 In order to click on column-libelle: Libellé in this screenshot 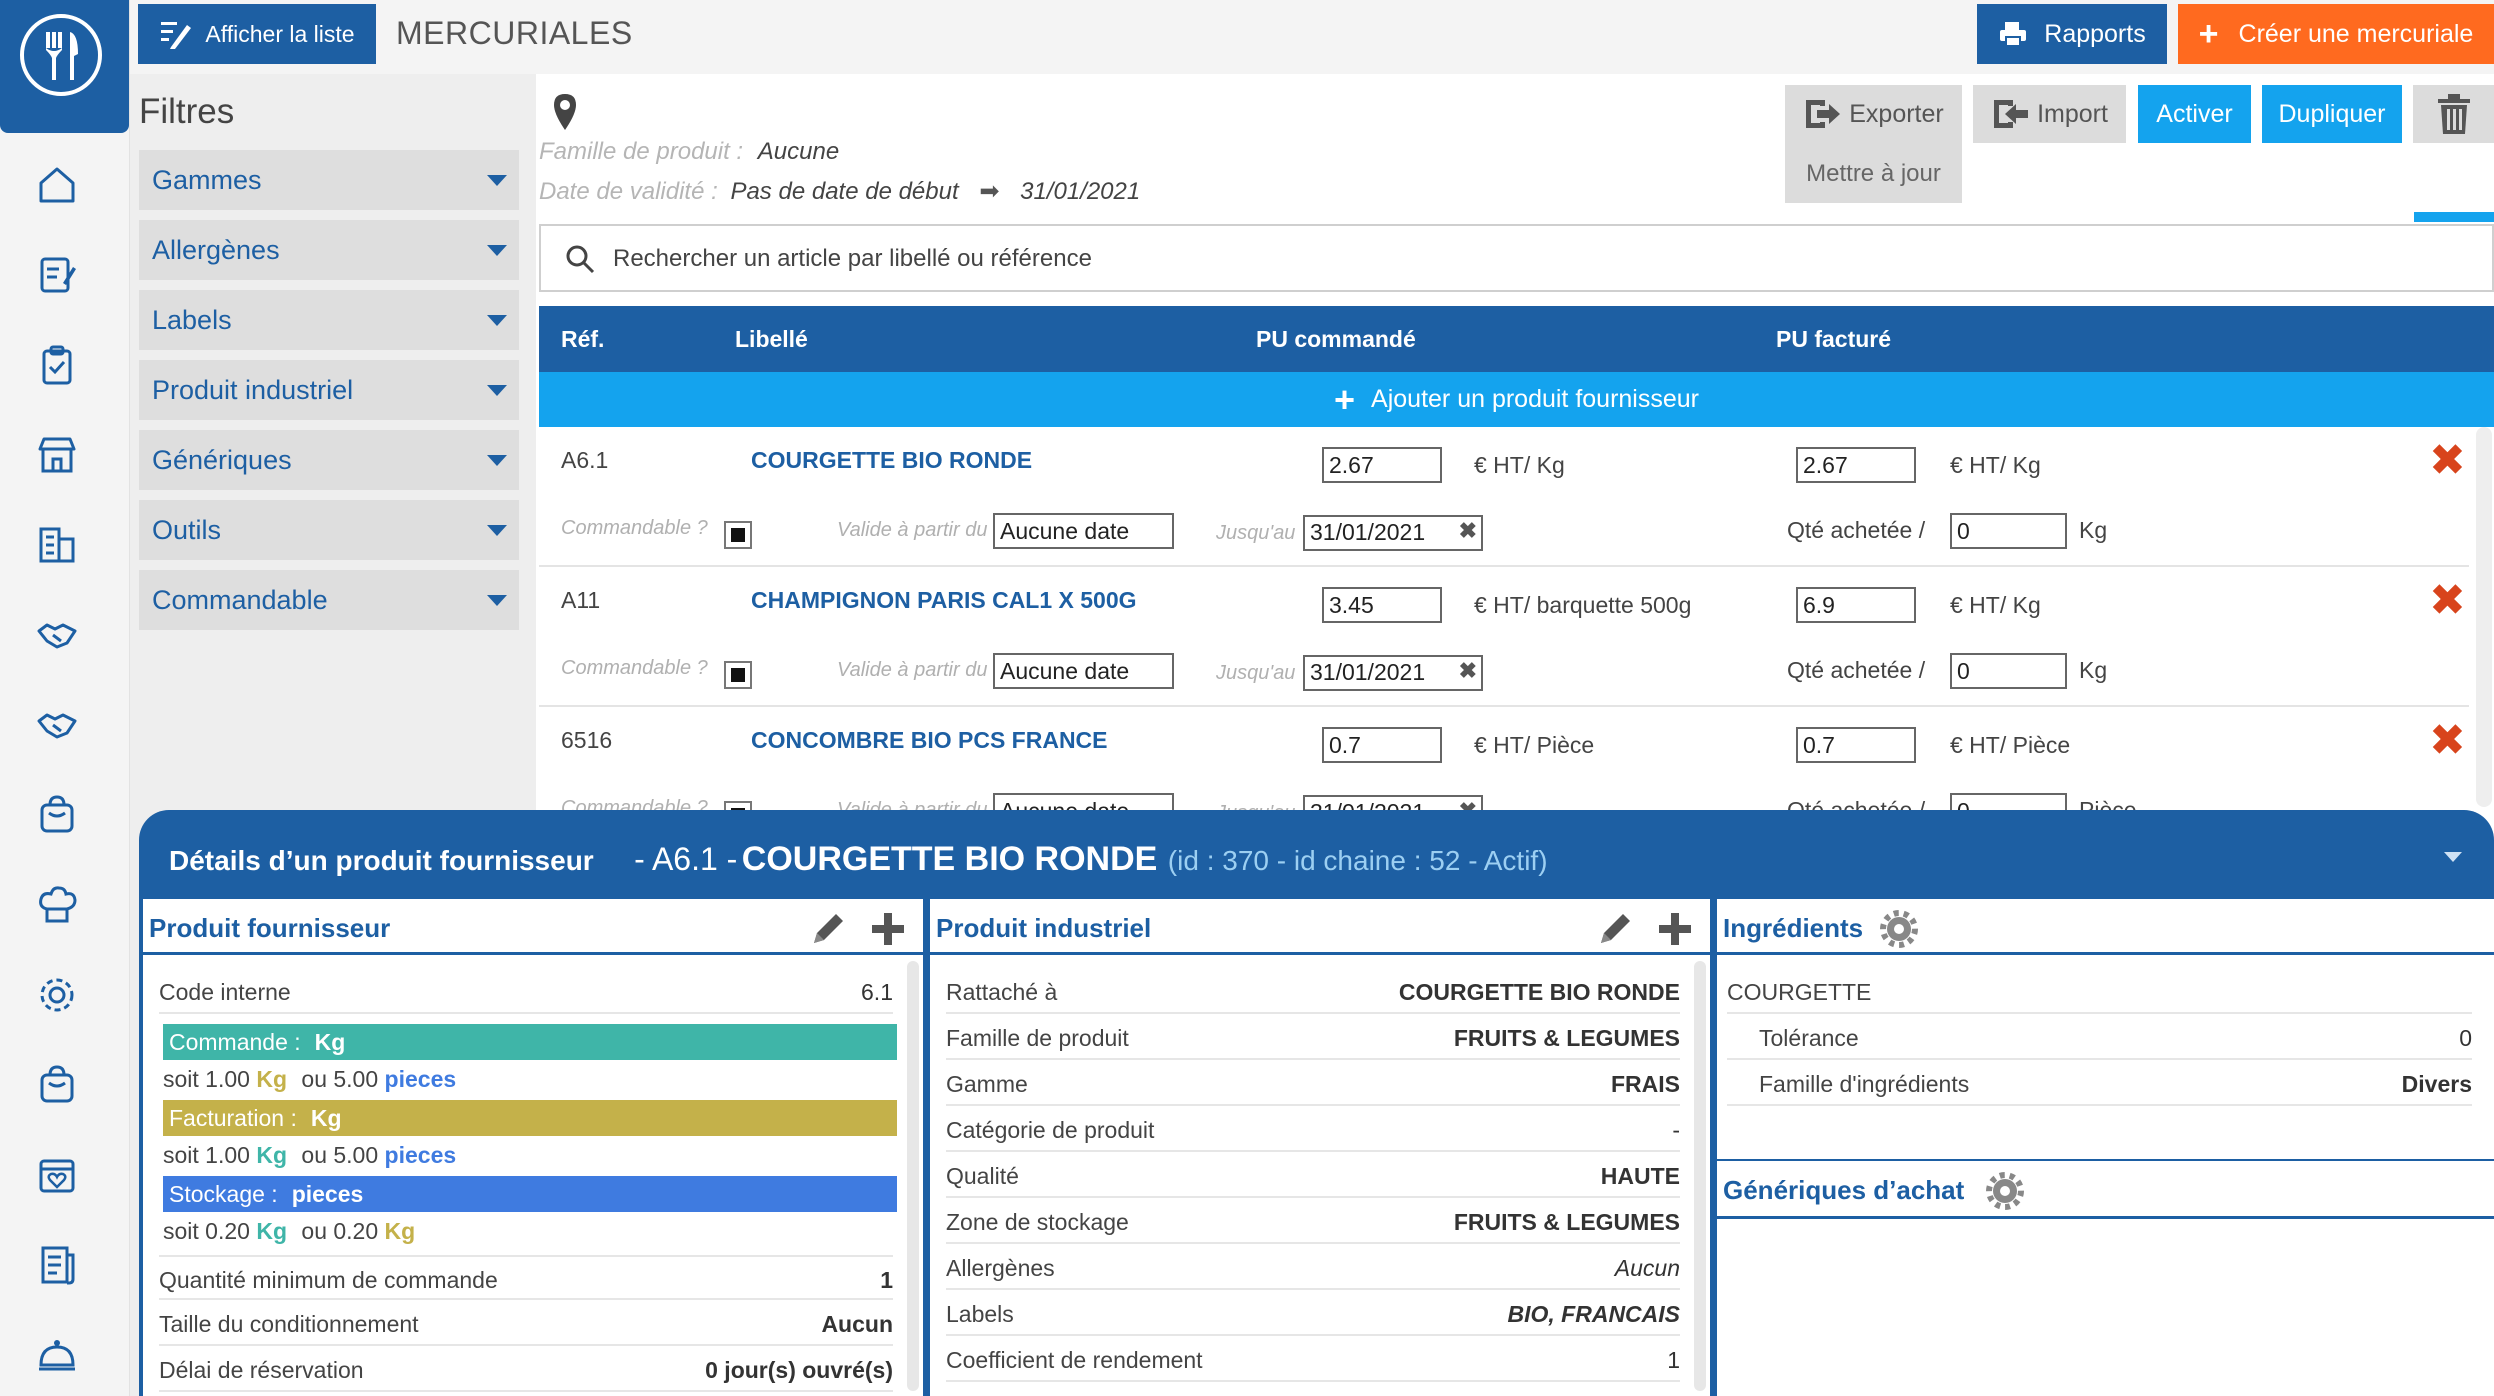, I will do `click(771, 339)`.